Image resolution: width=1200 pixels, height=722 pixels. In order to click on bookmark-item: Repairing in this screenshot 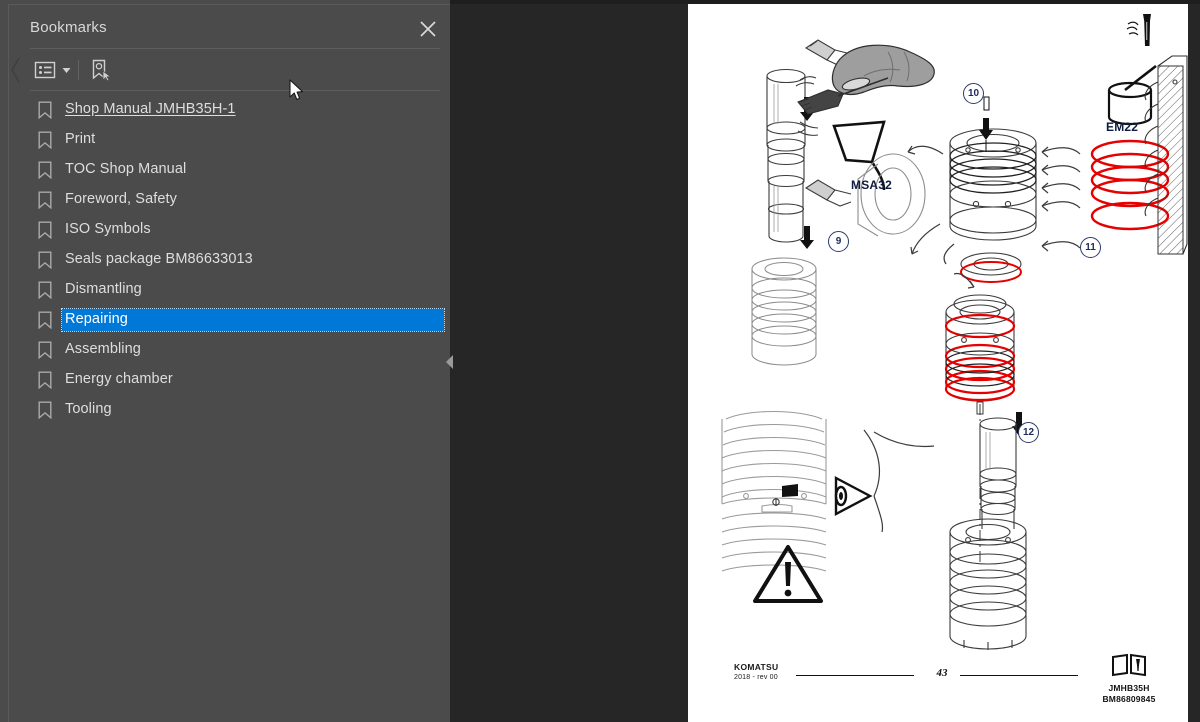, I will do `click(237, 320)`.